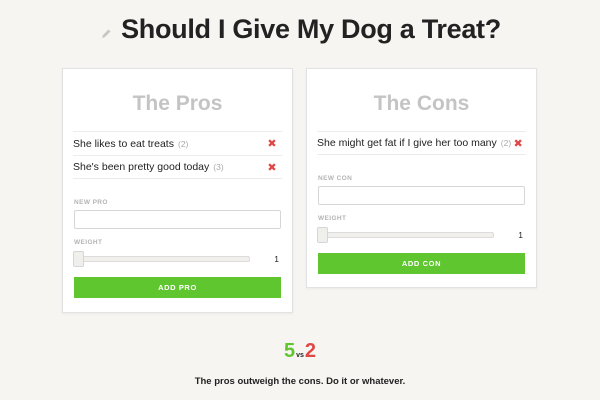 This screenshot has height=400, width=600. Describe the element at coordinates (322, 235) in the screenshot. I see `con-weight-slider-thumb` at that location.